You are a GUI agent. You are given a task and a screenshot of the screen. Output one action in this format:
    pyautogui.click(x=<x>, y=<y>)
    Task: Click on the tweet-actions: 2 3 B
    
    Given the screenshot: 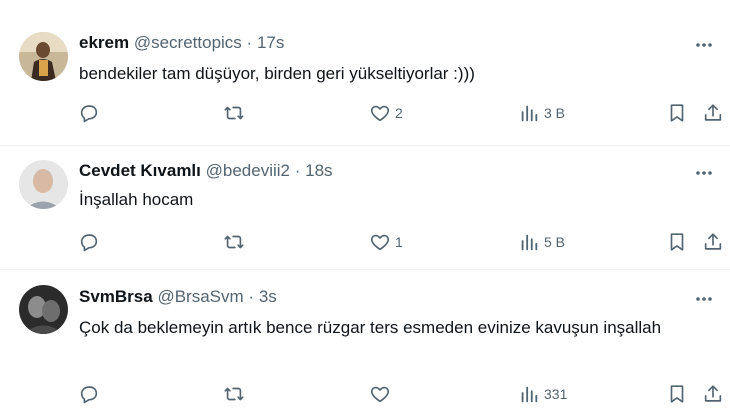 What is the action you would take?
    pyautogui.click(x=403, y=113)
    